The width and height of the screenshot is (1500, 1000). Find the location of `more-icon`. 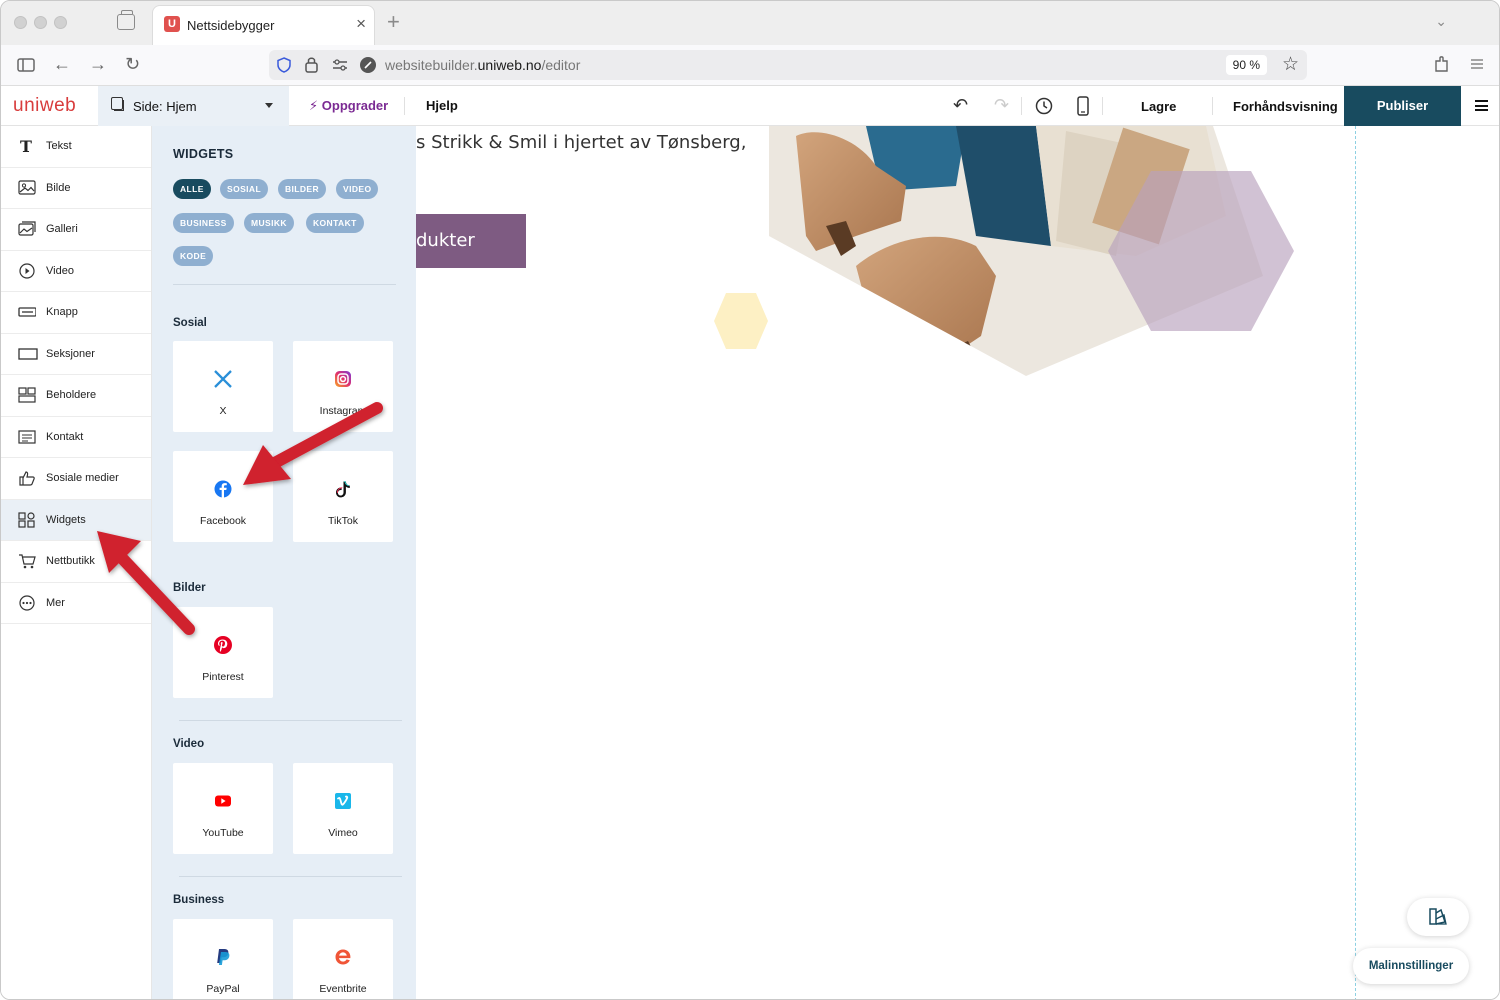

more-icon is located at coordinates (27, 602).